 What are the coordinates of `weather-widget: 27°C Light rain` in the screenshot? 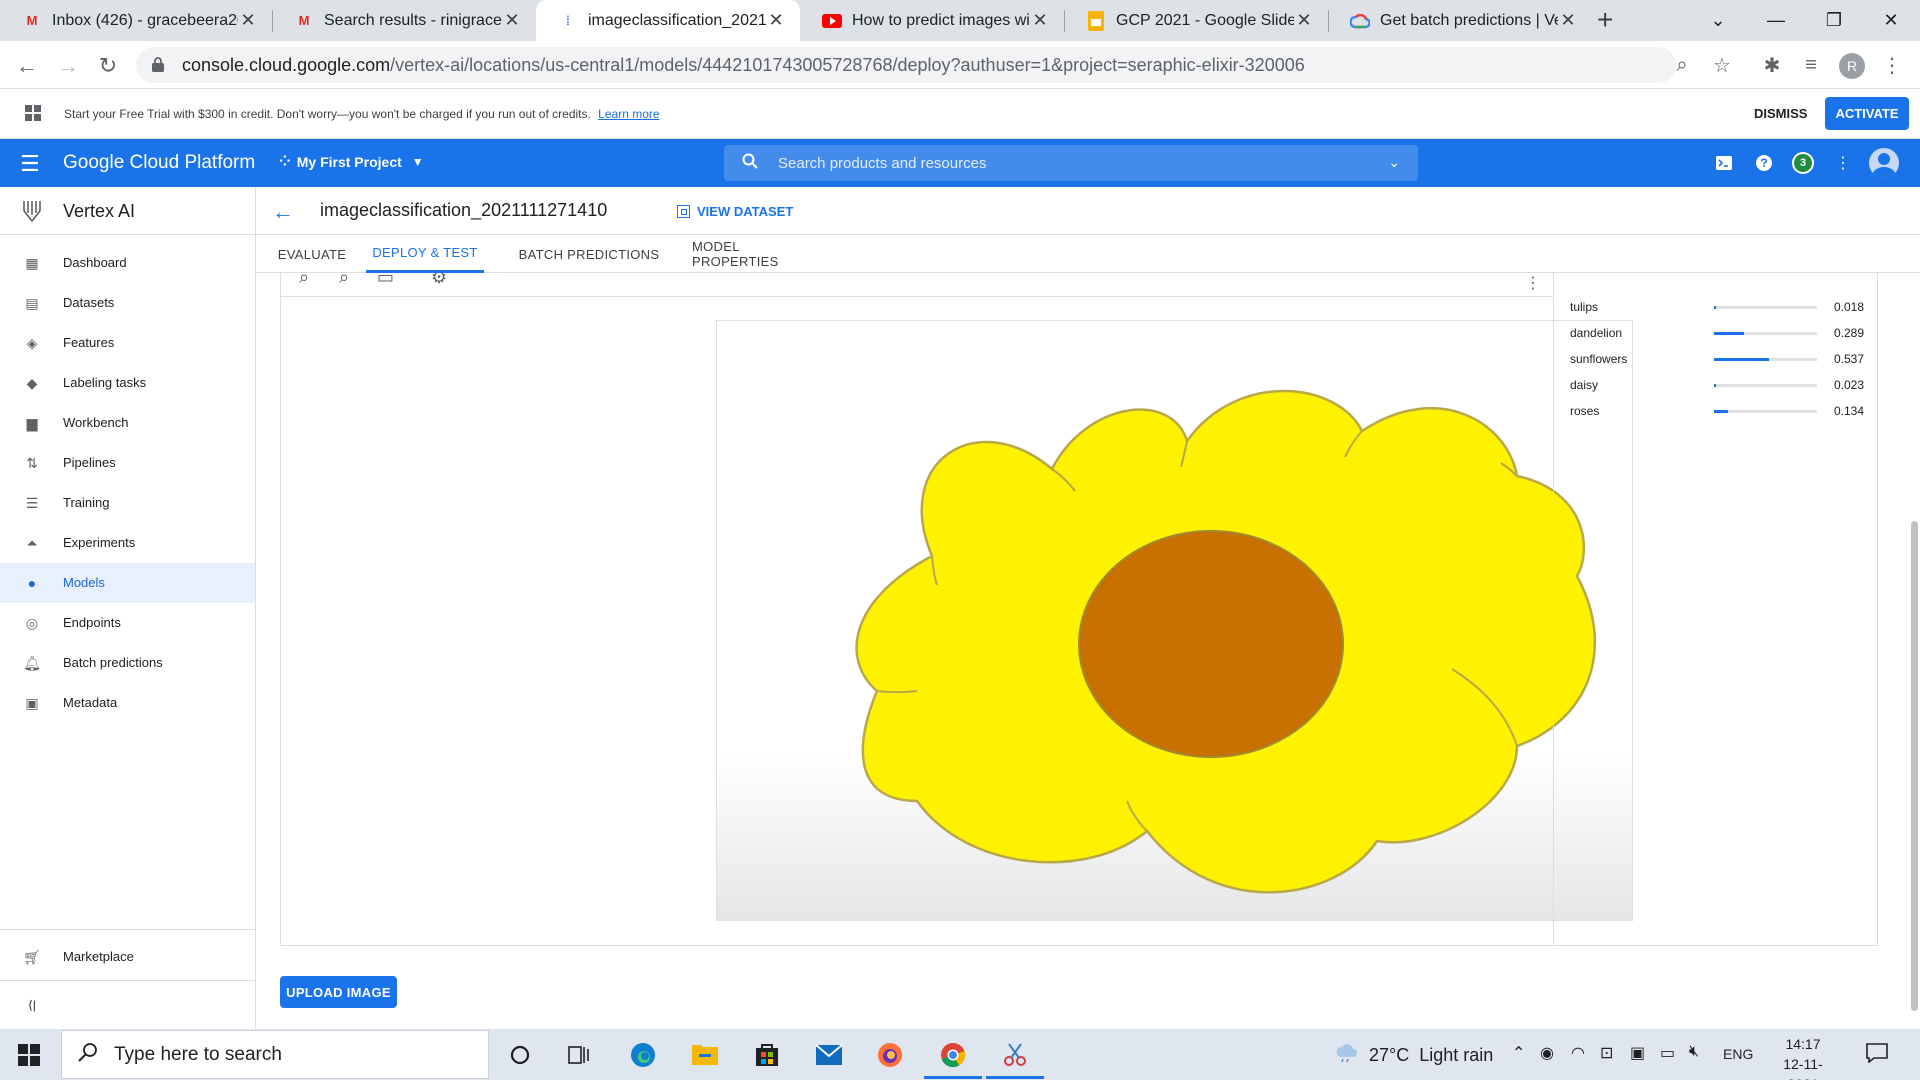 It's located at (1414, 1055).